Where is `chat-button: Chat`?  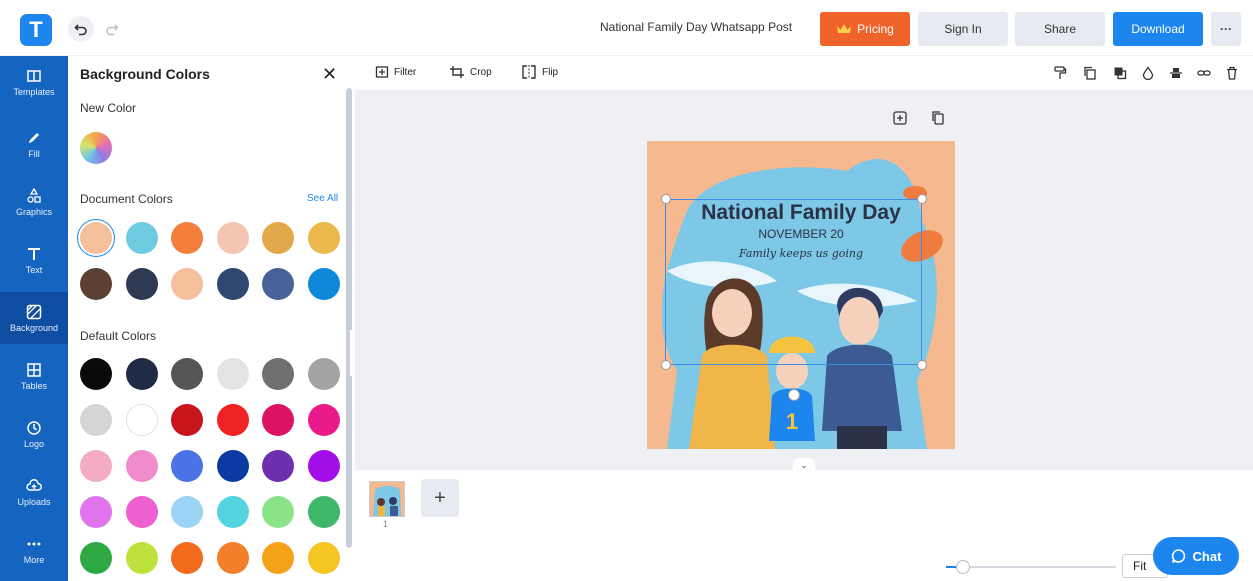 chat-button: Chat is located at coordinates (1196, 556).